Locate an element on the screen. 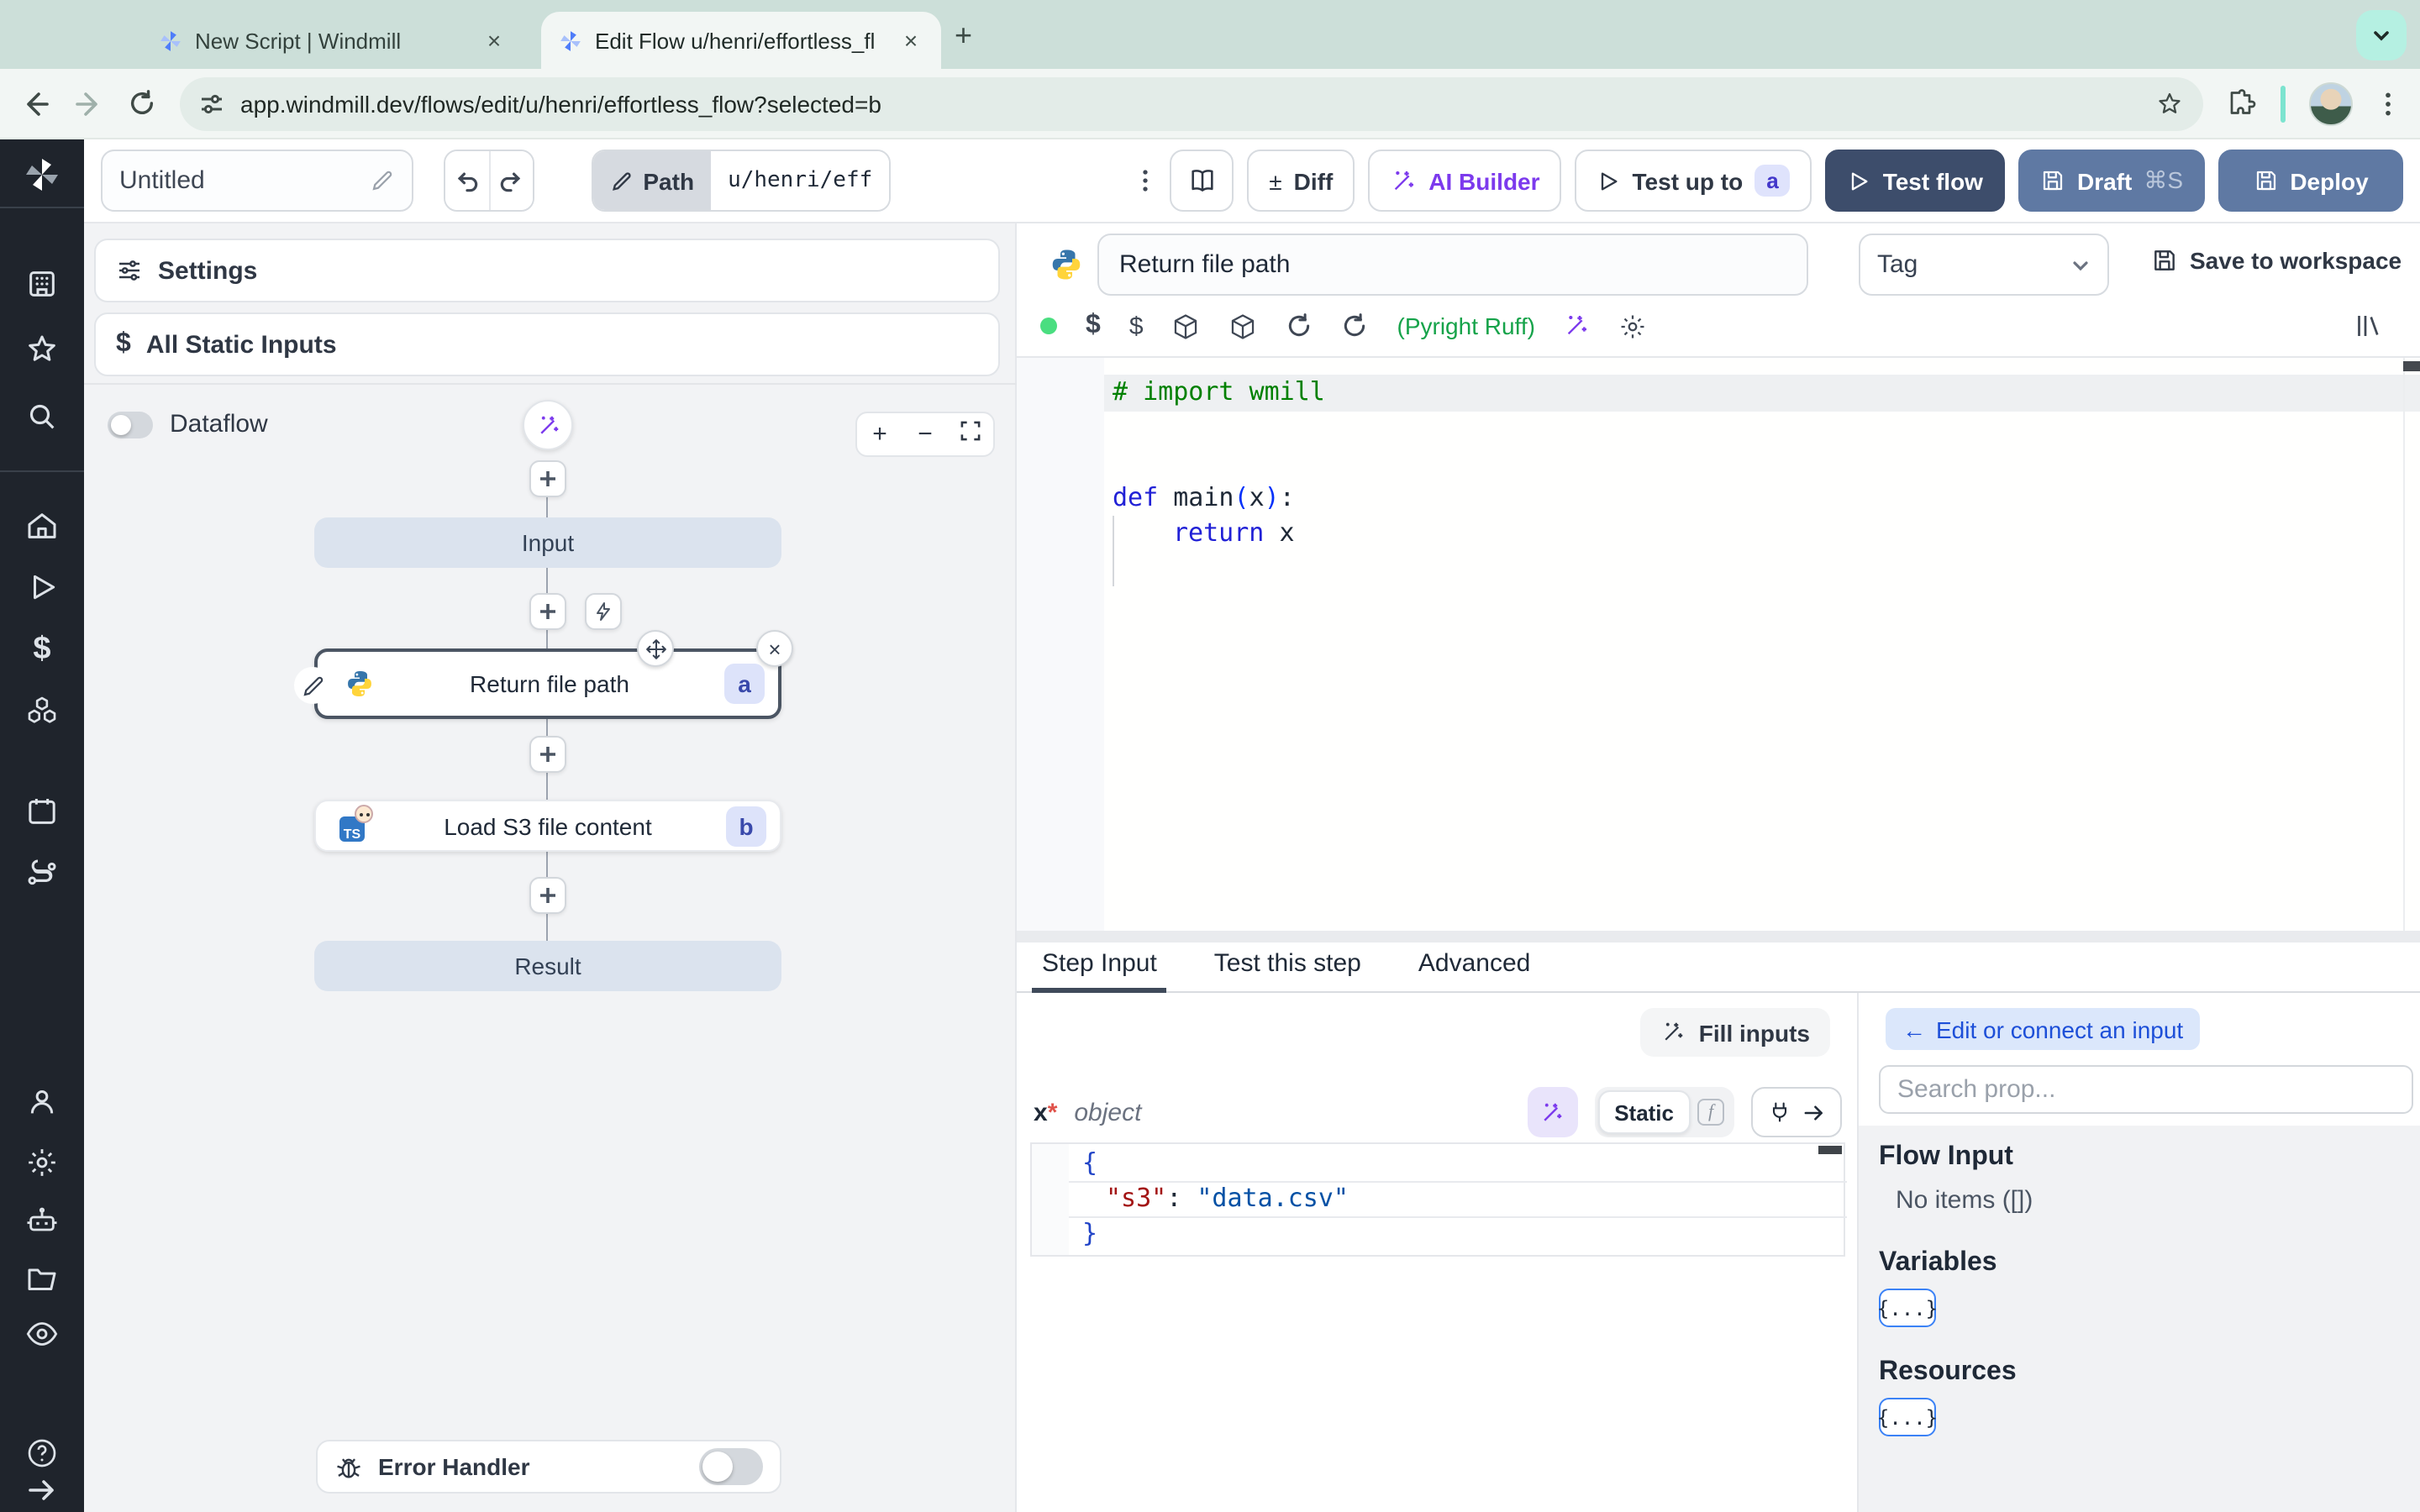  gear-icon is located at coordinates (1633, 326).